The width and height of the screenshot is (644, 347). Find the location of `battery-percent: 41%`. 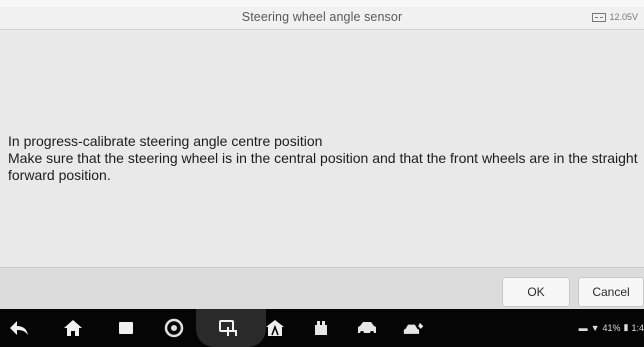

battery-percent: 41% is located at coordinates (611, 327).